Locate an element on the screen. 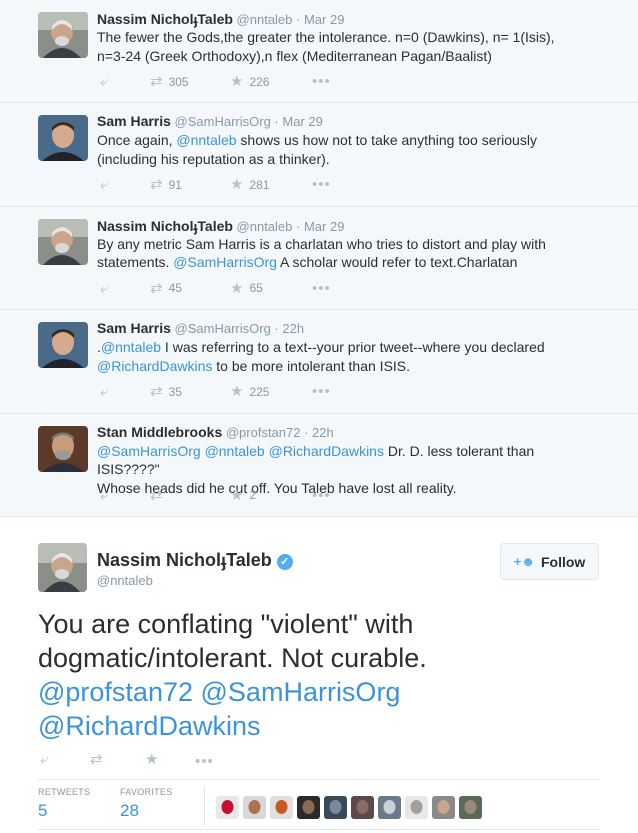 The image size is (638, 833). favorite-button: ★ 225 is located at coordinates (249, 391).